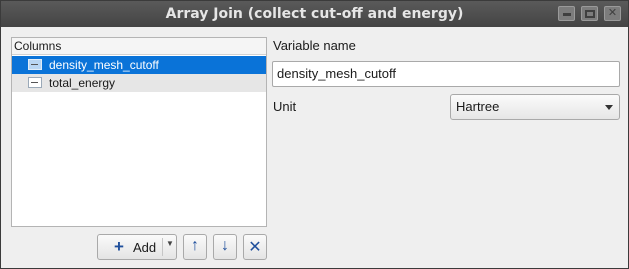  I want to click on add-button-label: Add, so click(145, 247).